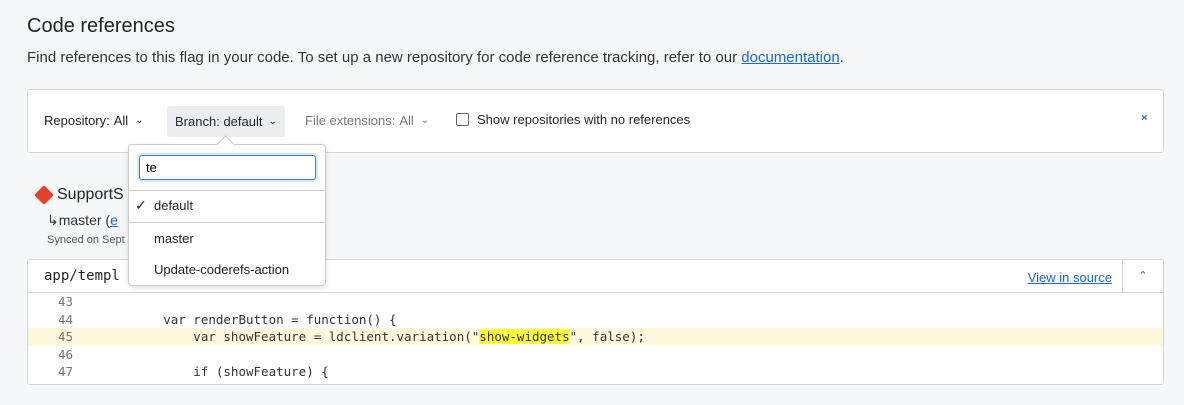  Describe the element at coordinates (65, 336) in the screenshot. I see `line-number: 45` at that location.